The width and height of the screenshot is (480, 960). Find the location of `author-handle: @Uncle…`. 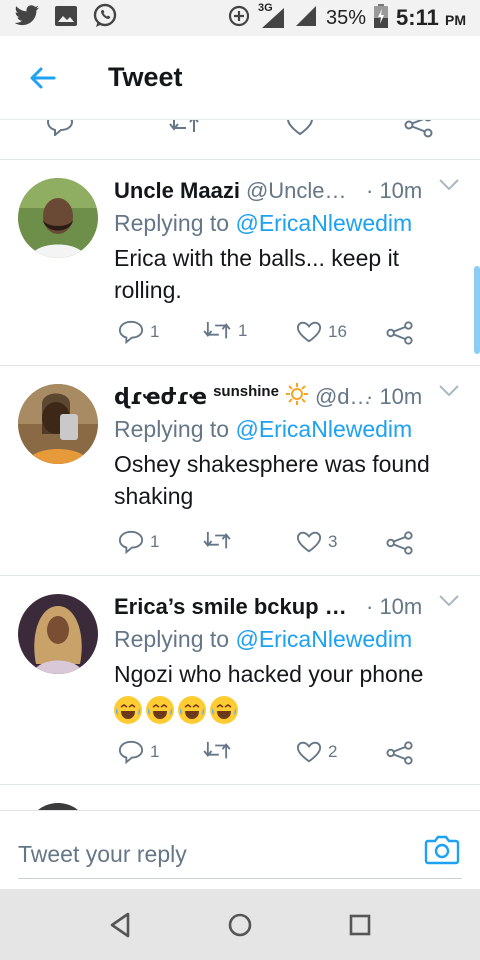

author-handle: @Uncle… is located at coordinates (296, 191).